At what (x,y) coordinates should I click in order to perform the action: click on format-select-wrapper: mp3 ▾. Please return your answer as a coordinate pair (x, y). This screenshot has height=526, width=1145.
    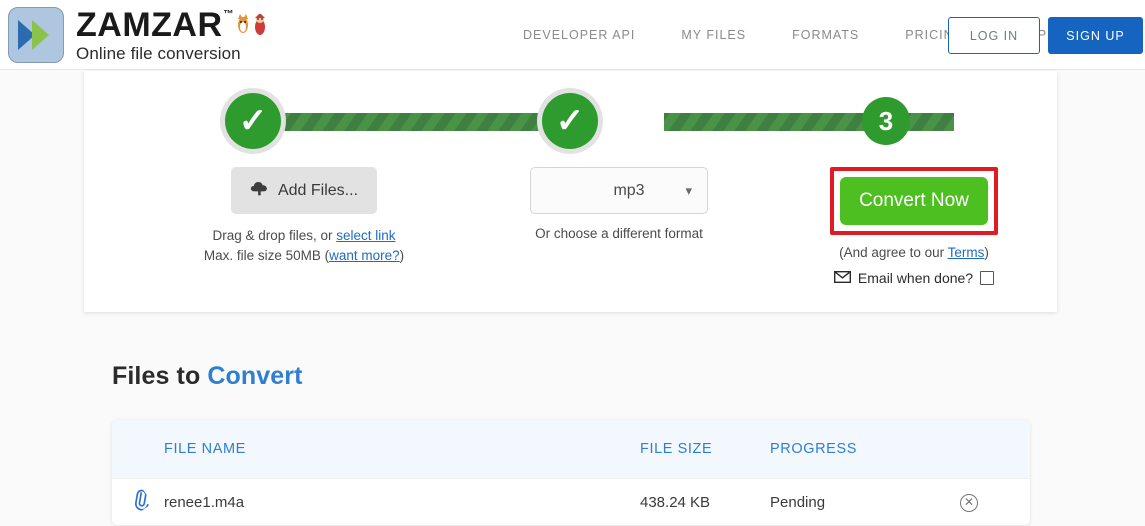
    Looking at the image, I should click on (619, 190).